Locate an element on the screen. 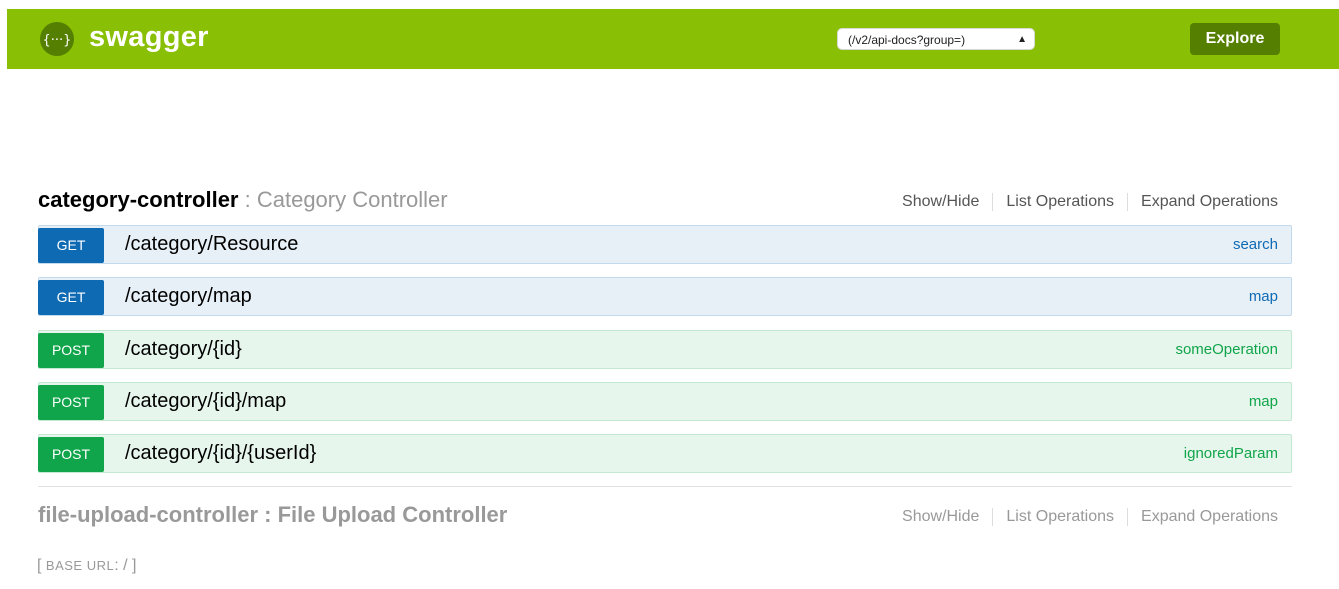  operation-summary: search is located at coordinates (1255, 244).